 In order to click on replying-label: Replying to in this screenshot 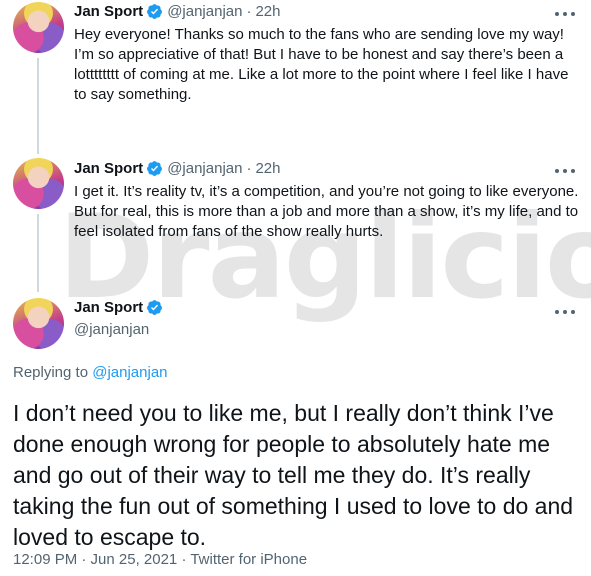, I will do `click(53, 372)`.